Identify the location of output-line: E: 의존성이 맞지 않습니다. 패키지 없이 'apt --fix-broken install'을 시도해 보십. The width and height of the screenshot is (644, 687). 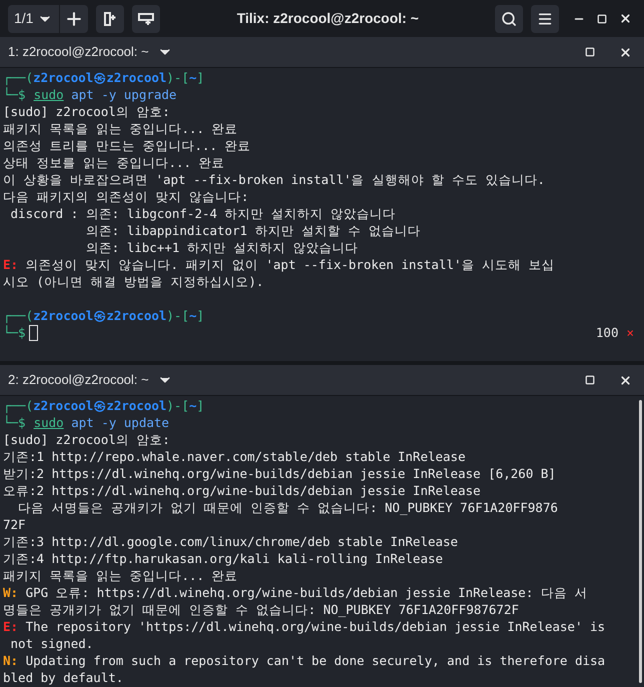
(278, 264).